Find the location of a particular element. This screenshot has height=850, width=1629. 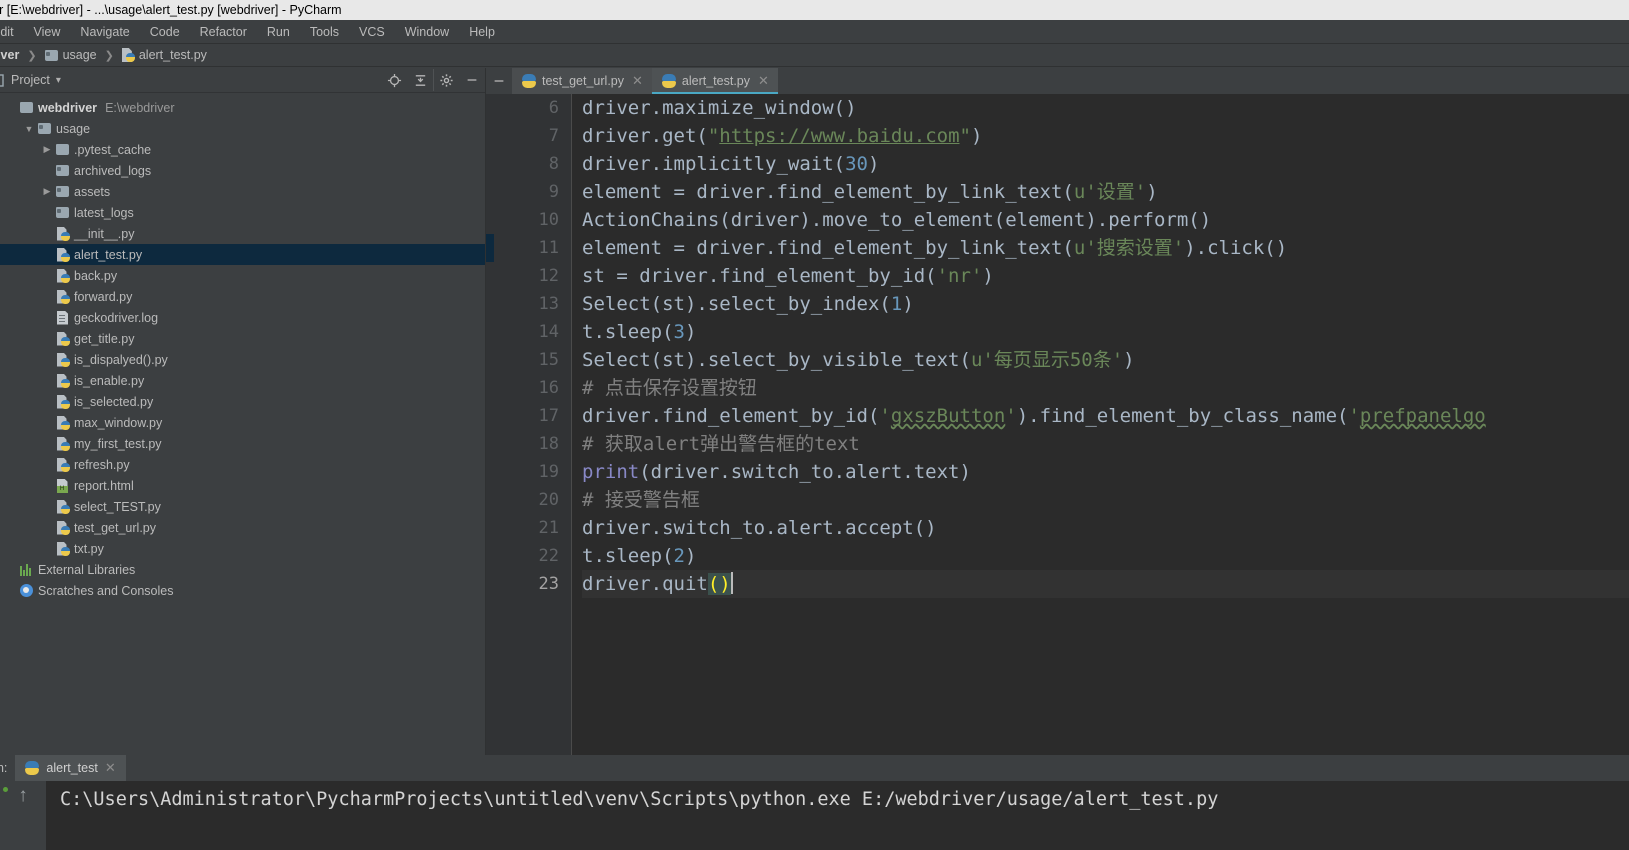

code-line: driver.quit() is located at coordinates (1105, 584).